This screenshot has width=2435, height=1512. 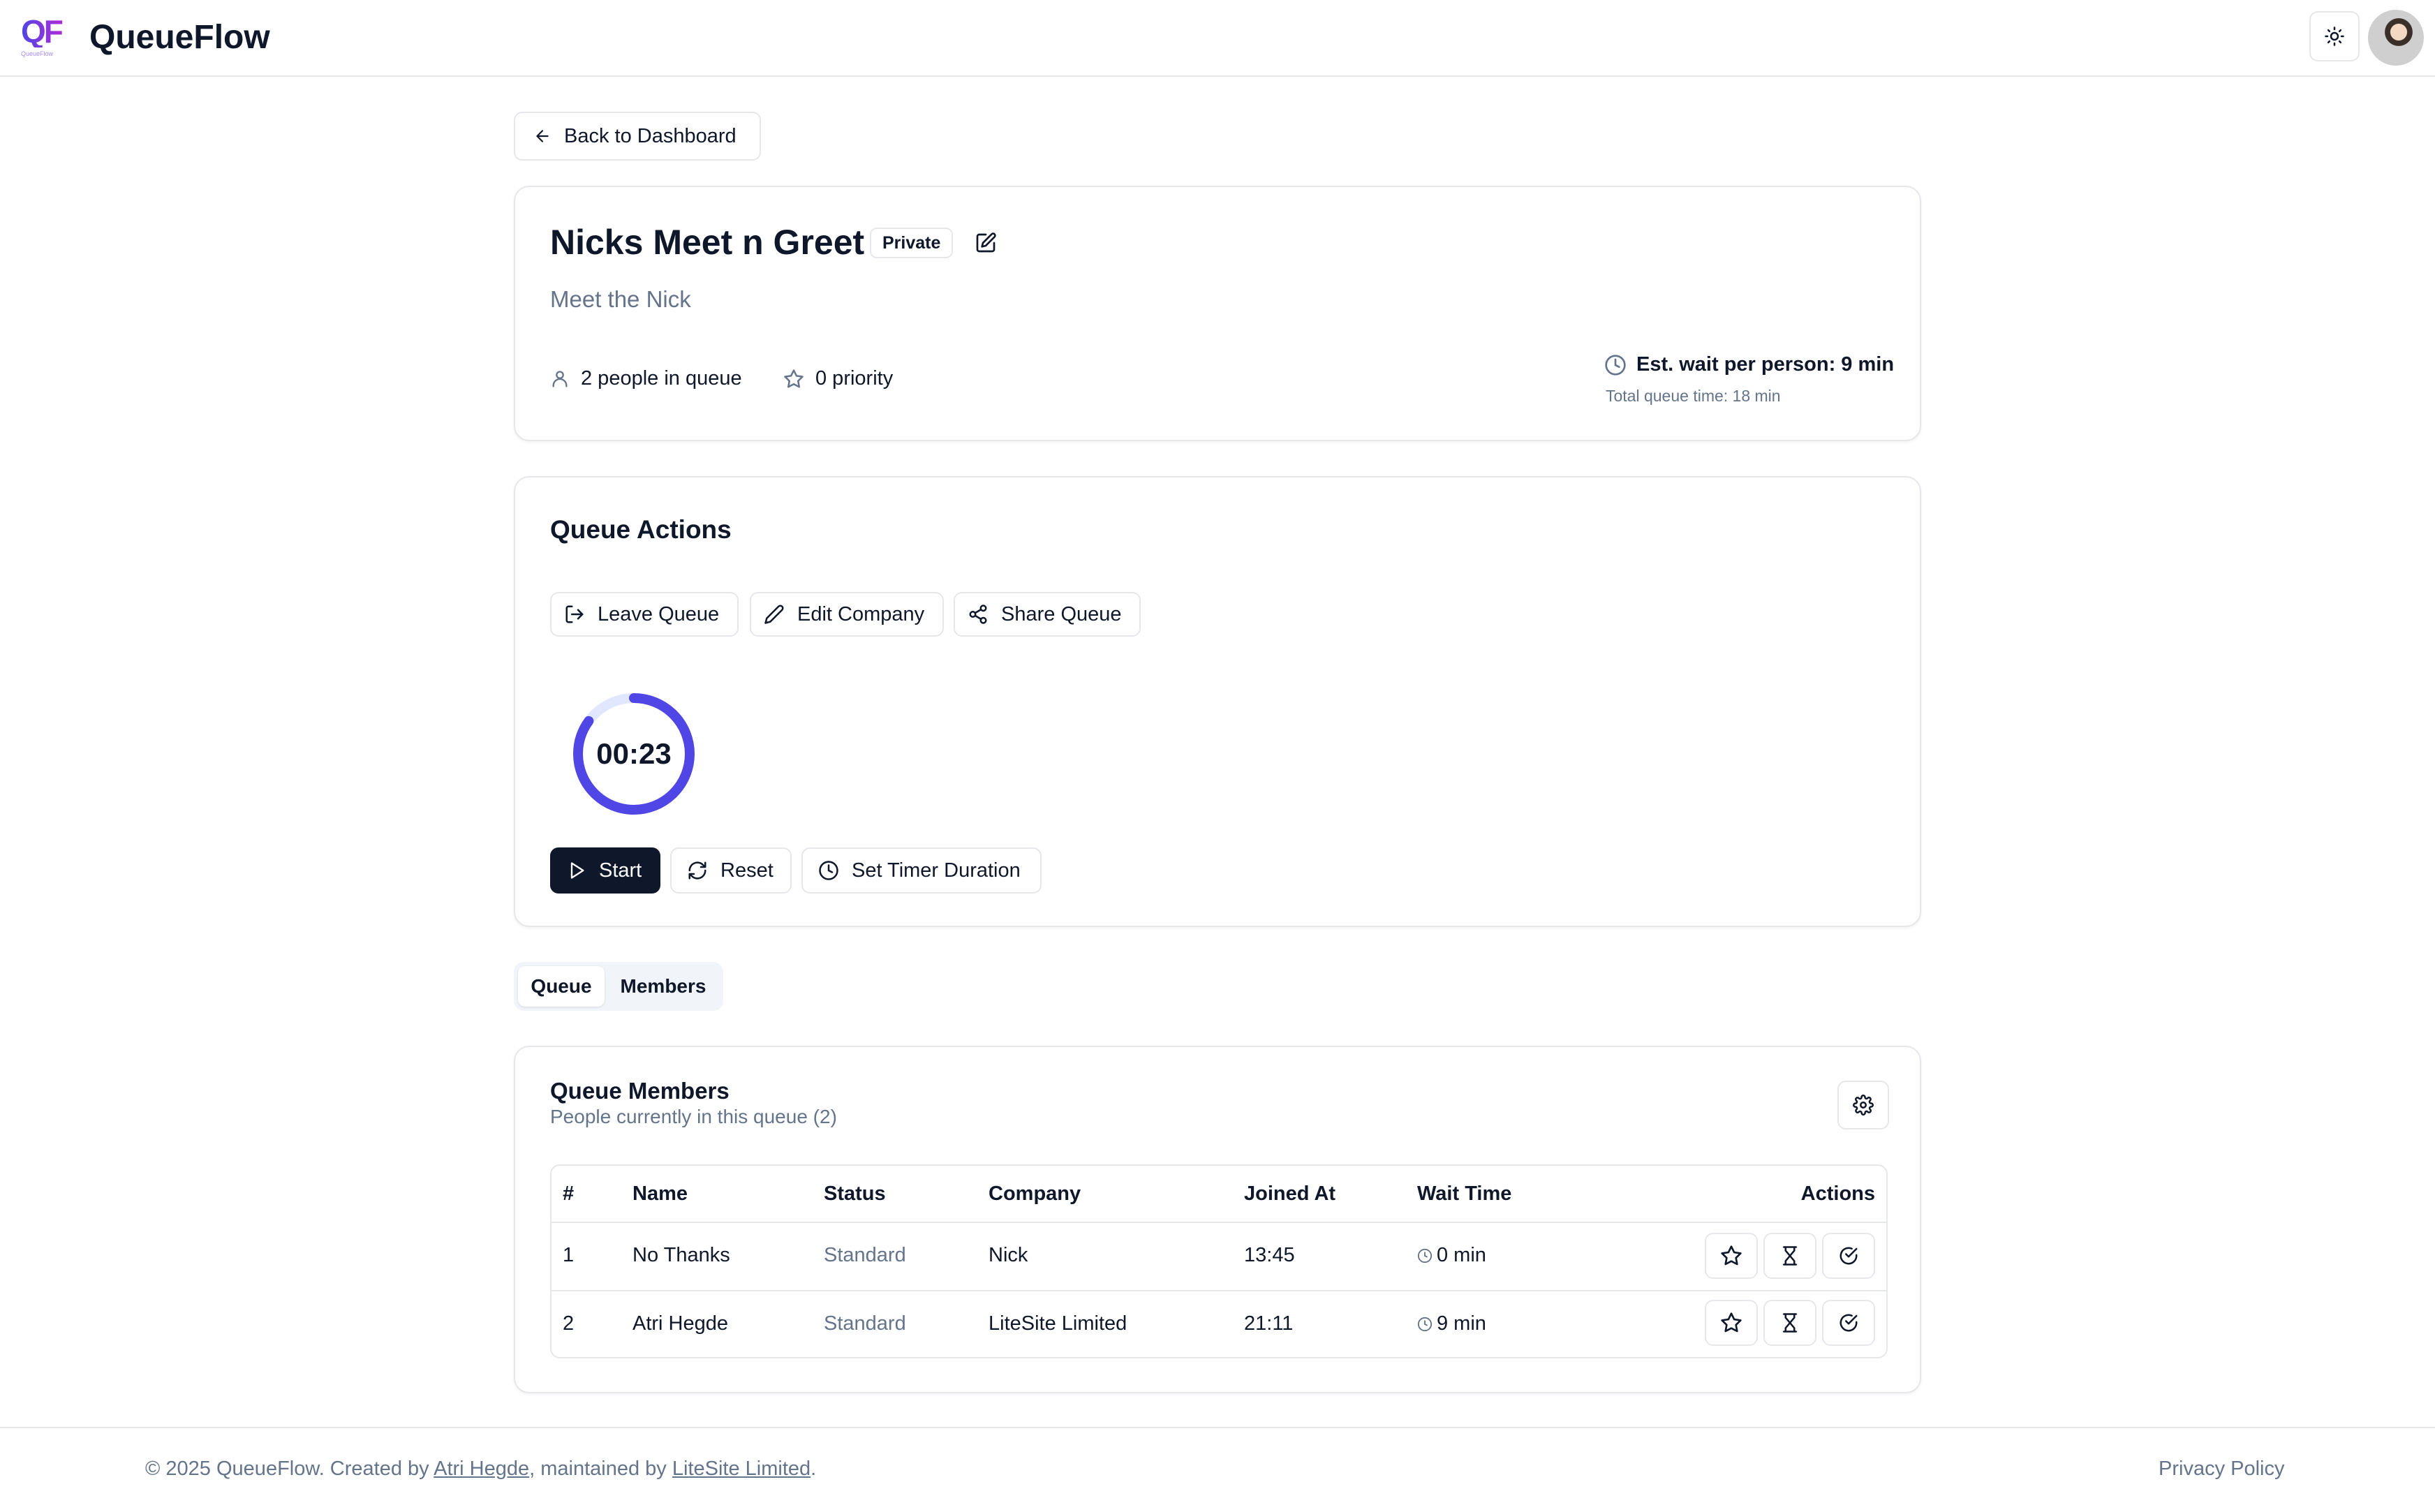 What do you see at coordinates (179, 37) in the screenshot?
I see `app-name: QueueFlow` at bounding box center [179, 37].